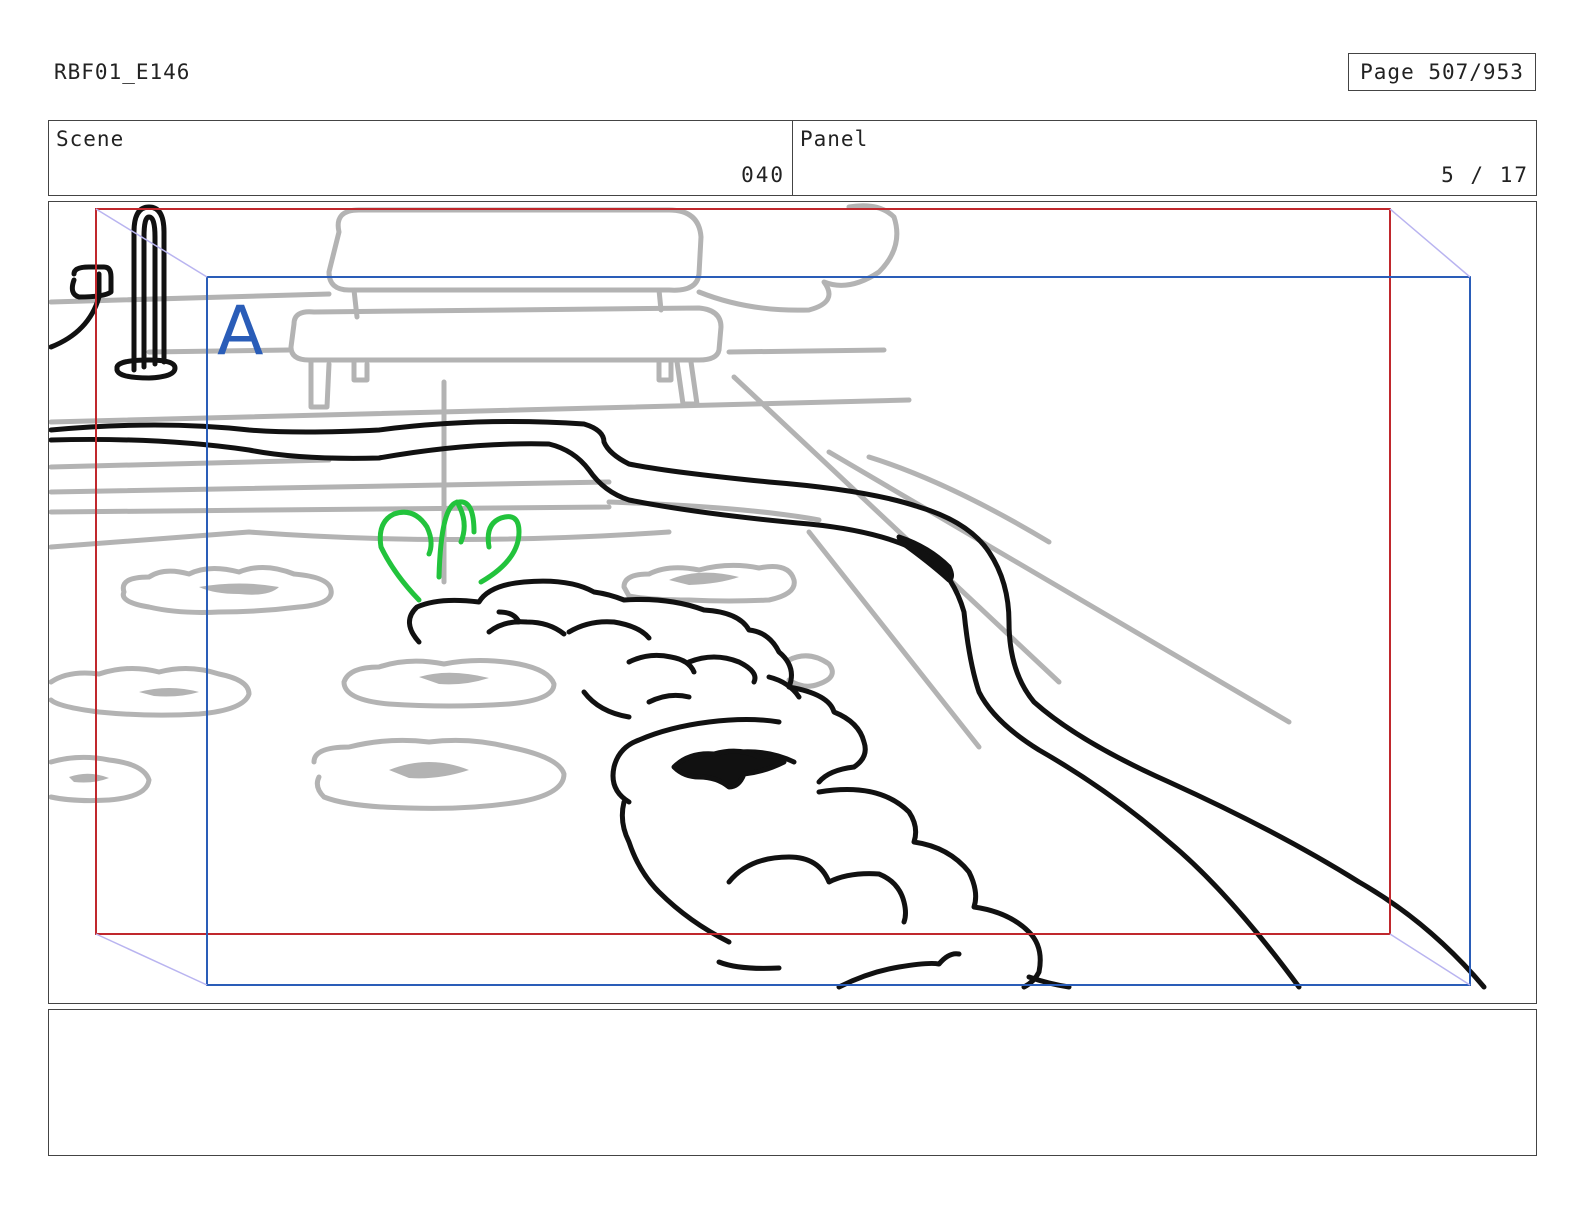  I want to click on bush-mid, so click(826, 853).